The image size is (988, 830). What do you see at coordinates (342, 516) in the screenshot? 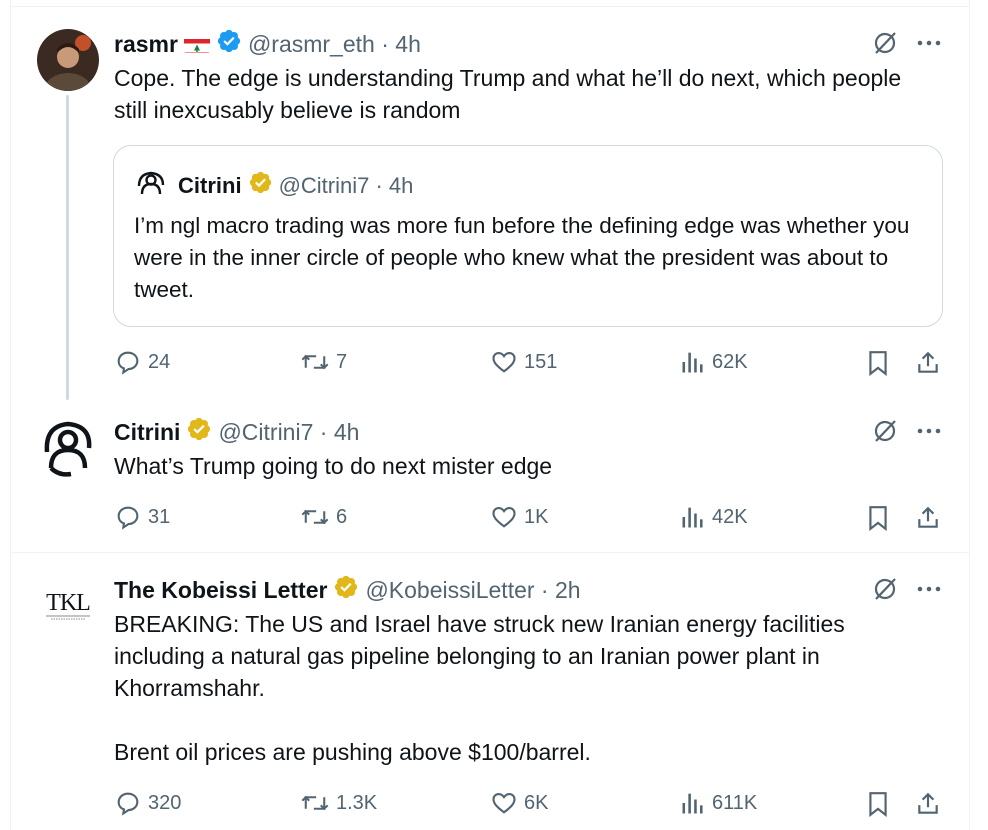
I see `repost-count: 6` at bounding box center [342, 516].